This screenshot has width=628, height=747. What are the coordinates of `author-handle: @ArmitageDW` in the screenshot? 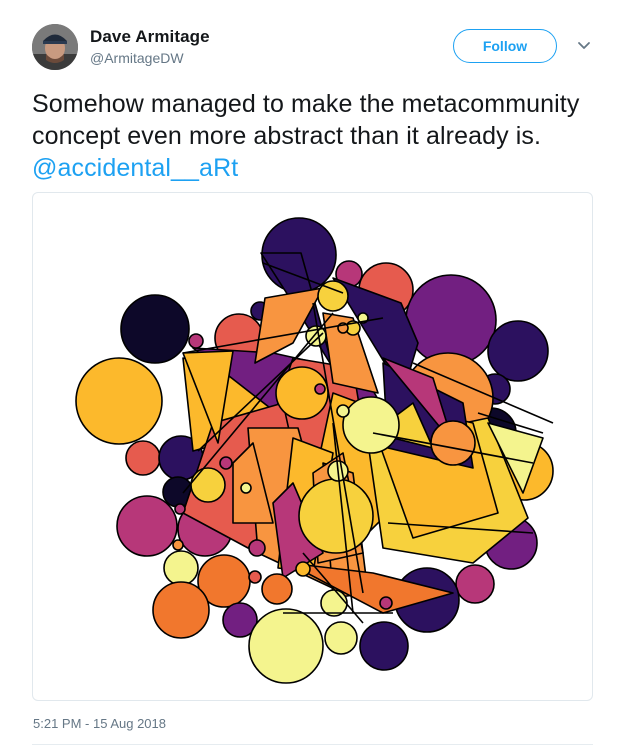 It's located at (137, 58).